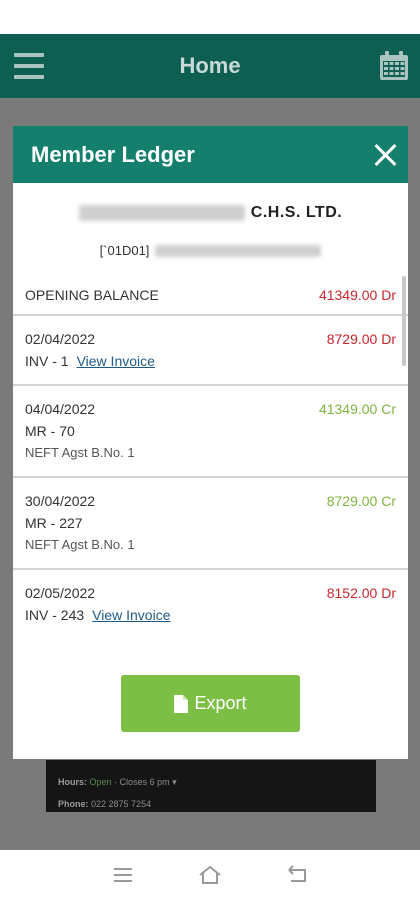 The image size is (420, 900). What do you see at coordinates (121, 804) in the screenshot?
I see `phone-value: 022 2875 7254` at bounding box center [121, 804].